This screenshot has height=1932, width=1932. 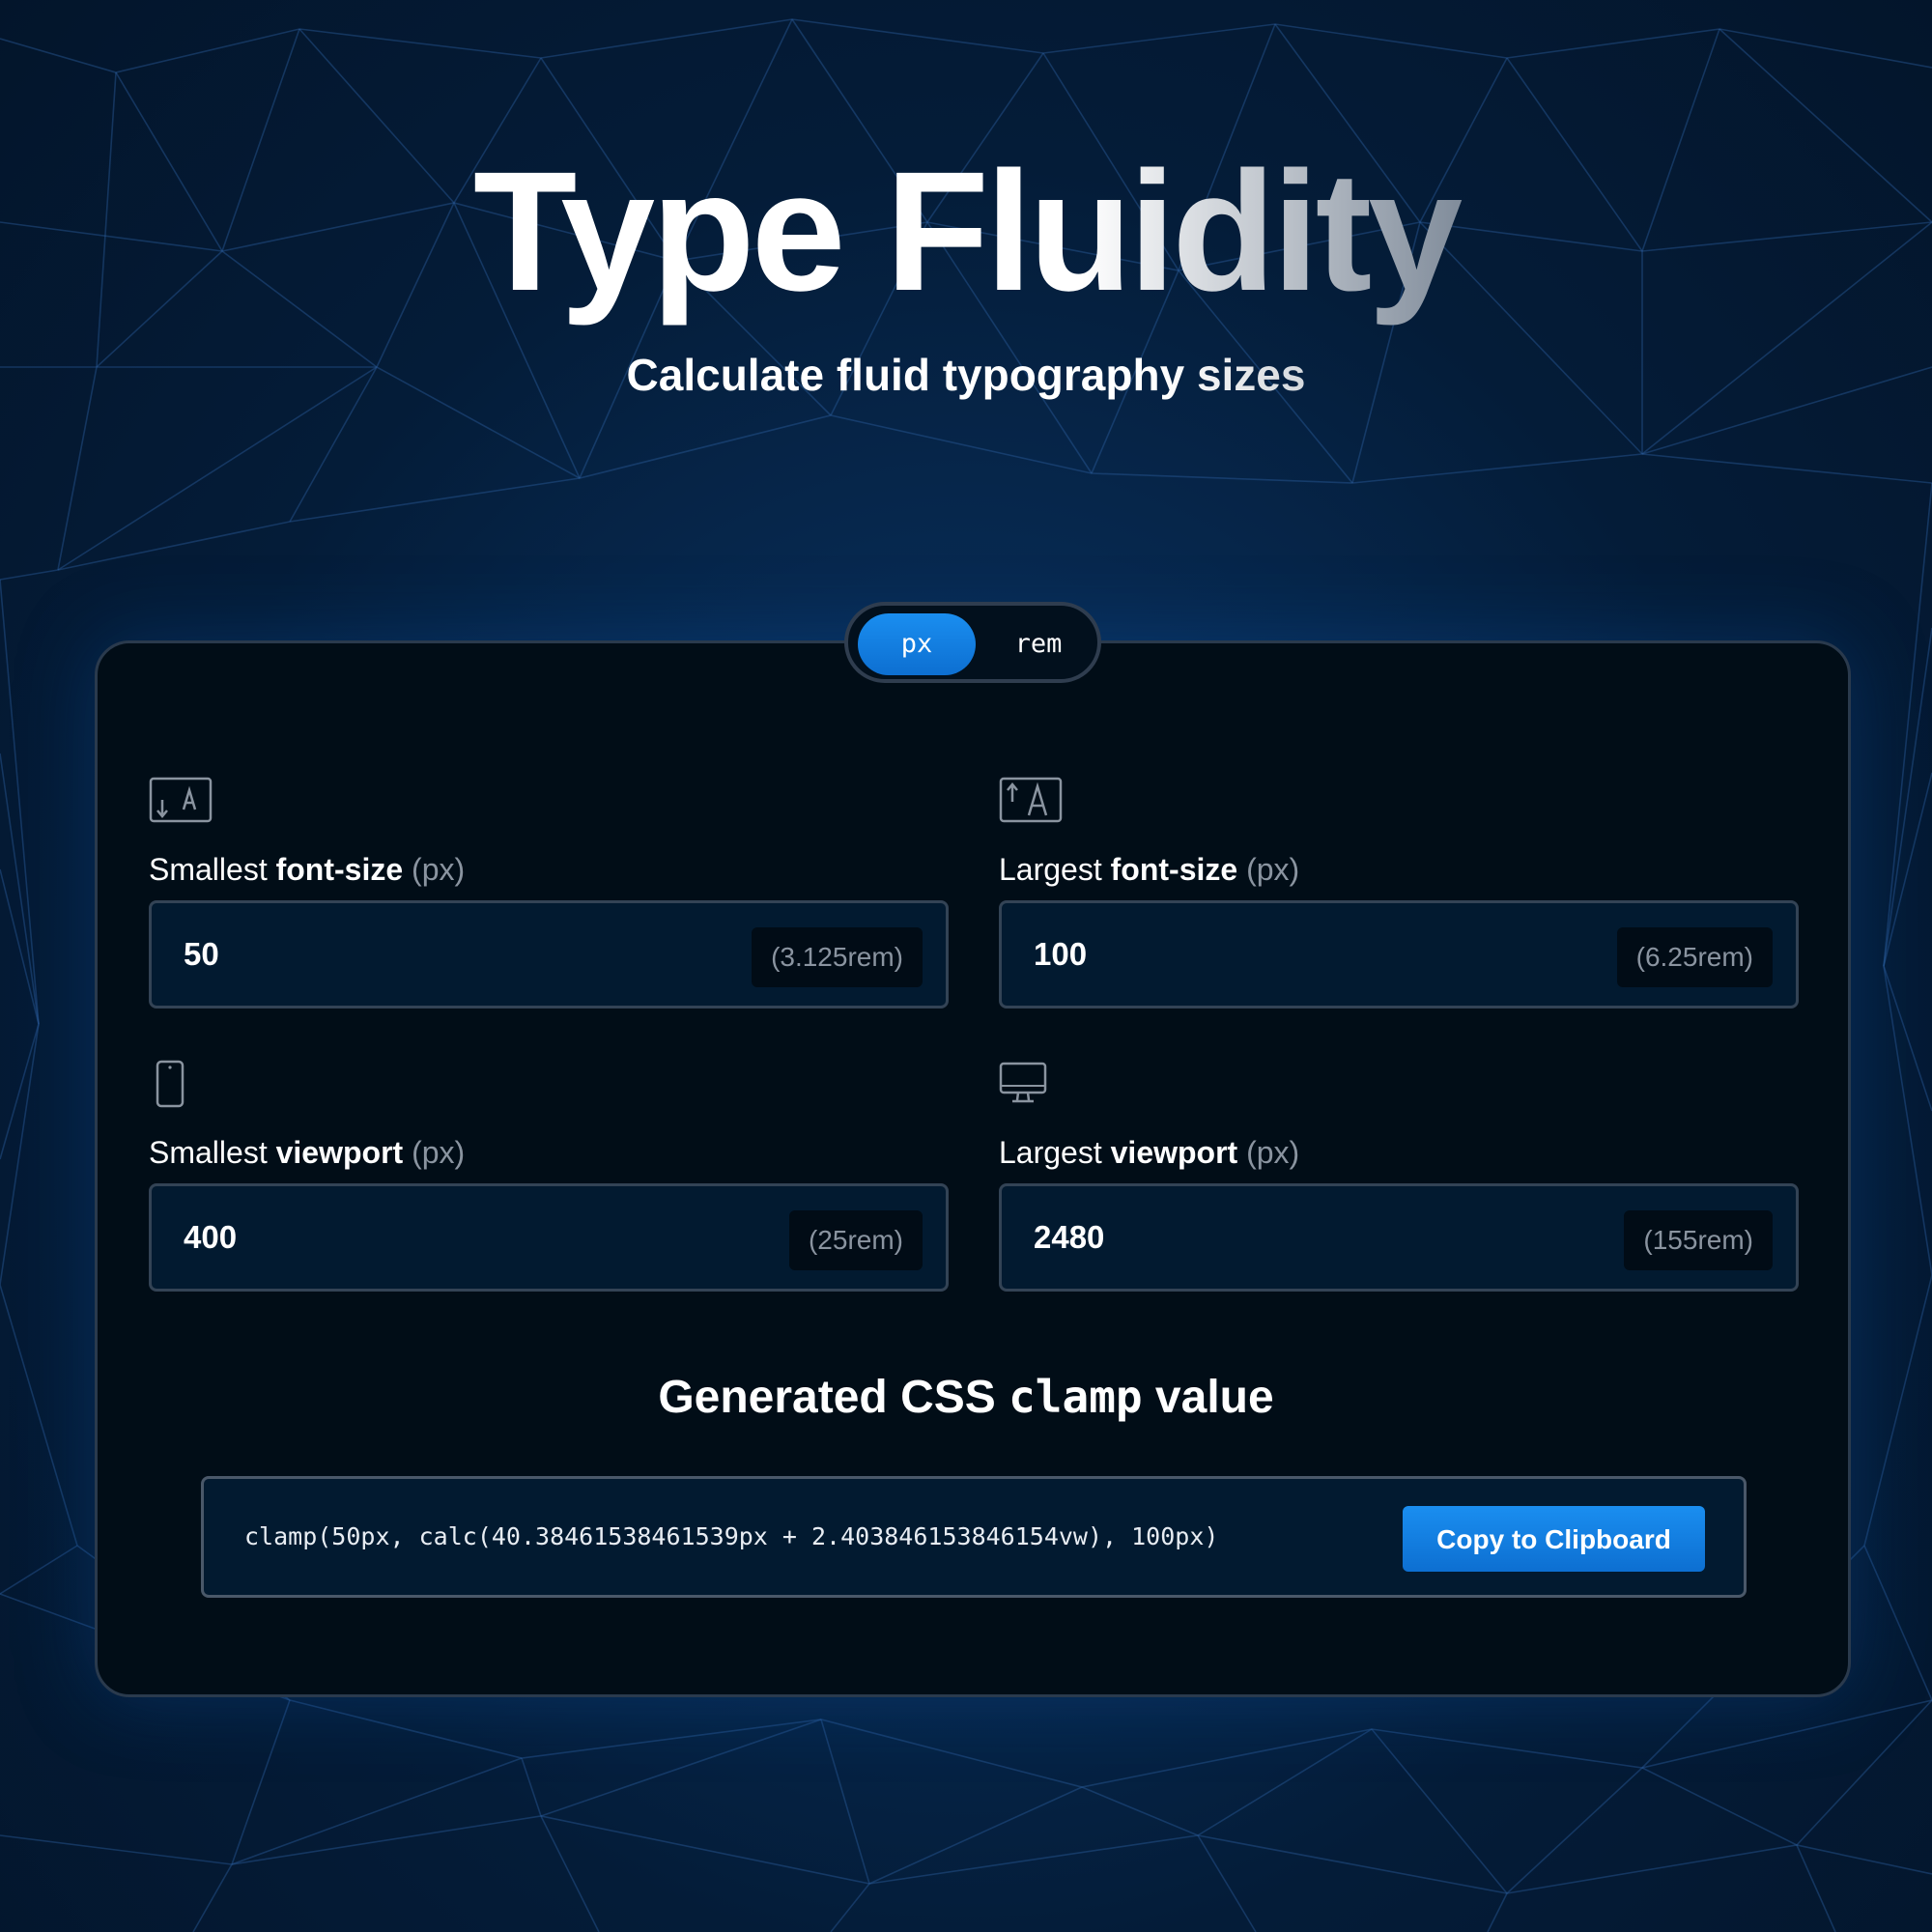 What do you see at coordinates (170, 1084) in the screenshot?
I see `mobile-phone-icon` at bounding box center [170, 1084].